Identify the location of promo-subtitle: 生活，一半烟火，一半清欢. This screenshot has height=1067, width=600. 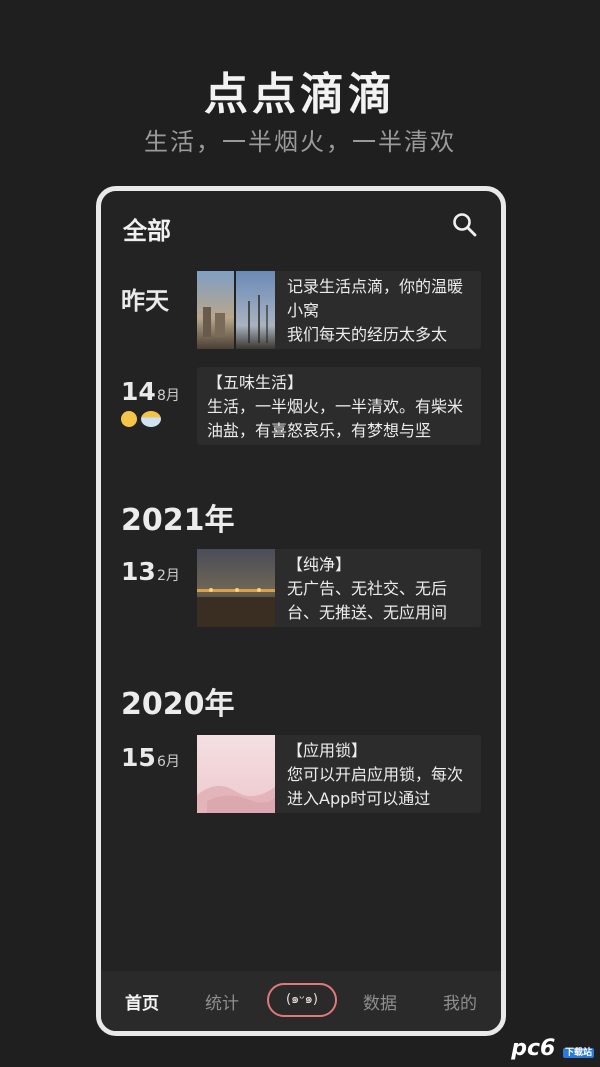
(300, 142).